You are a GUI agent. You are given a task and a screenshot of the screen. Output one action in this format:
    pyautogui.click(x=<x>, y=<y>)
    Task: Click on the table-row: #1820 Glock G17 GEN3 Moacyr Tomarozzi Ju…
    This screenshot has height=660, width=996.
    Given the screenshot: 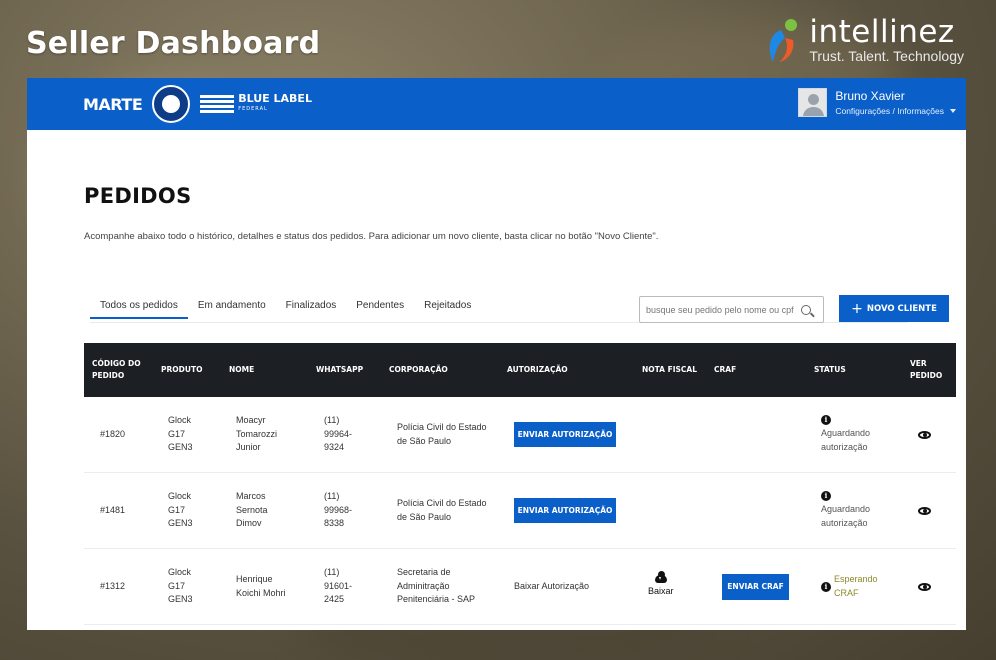 What is the action you would take?
    pyautogui.click(x=520, y=435)
    